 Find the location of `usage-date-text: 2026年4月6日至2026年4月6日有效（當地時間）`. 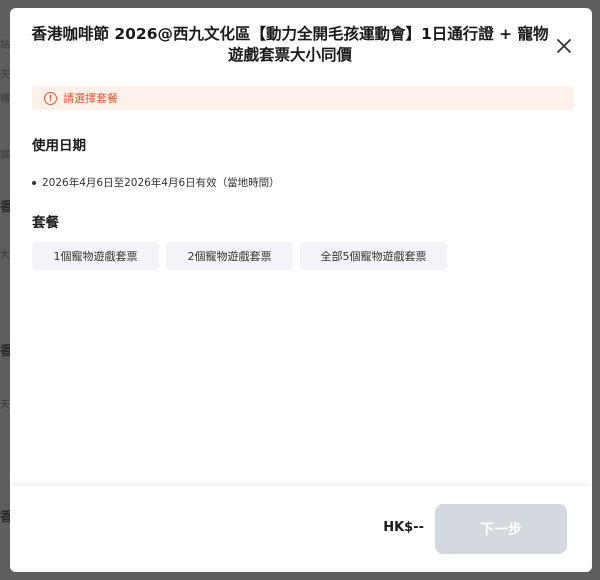

usage-date-text: 2026年4月6日至2026年4月6日有效（當地時間） is located at coordinates (161, 183).